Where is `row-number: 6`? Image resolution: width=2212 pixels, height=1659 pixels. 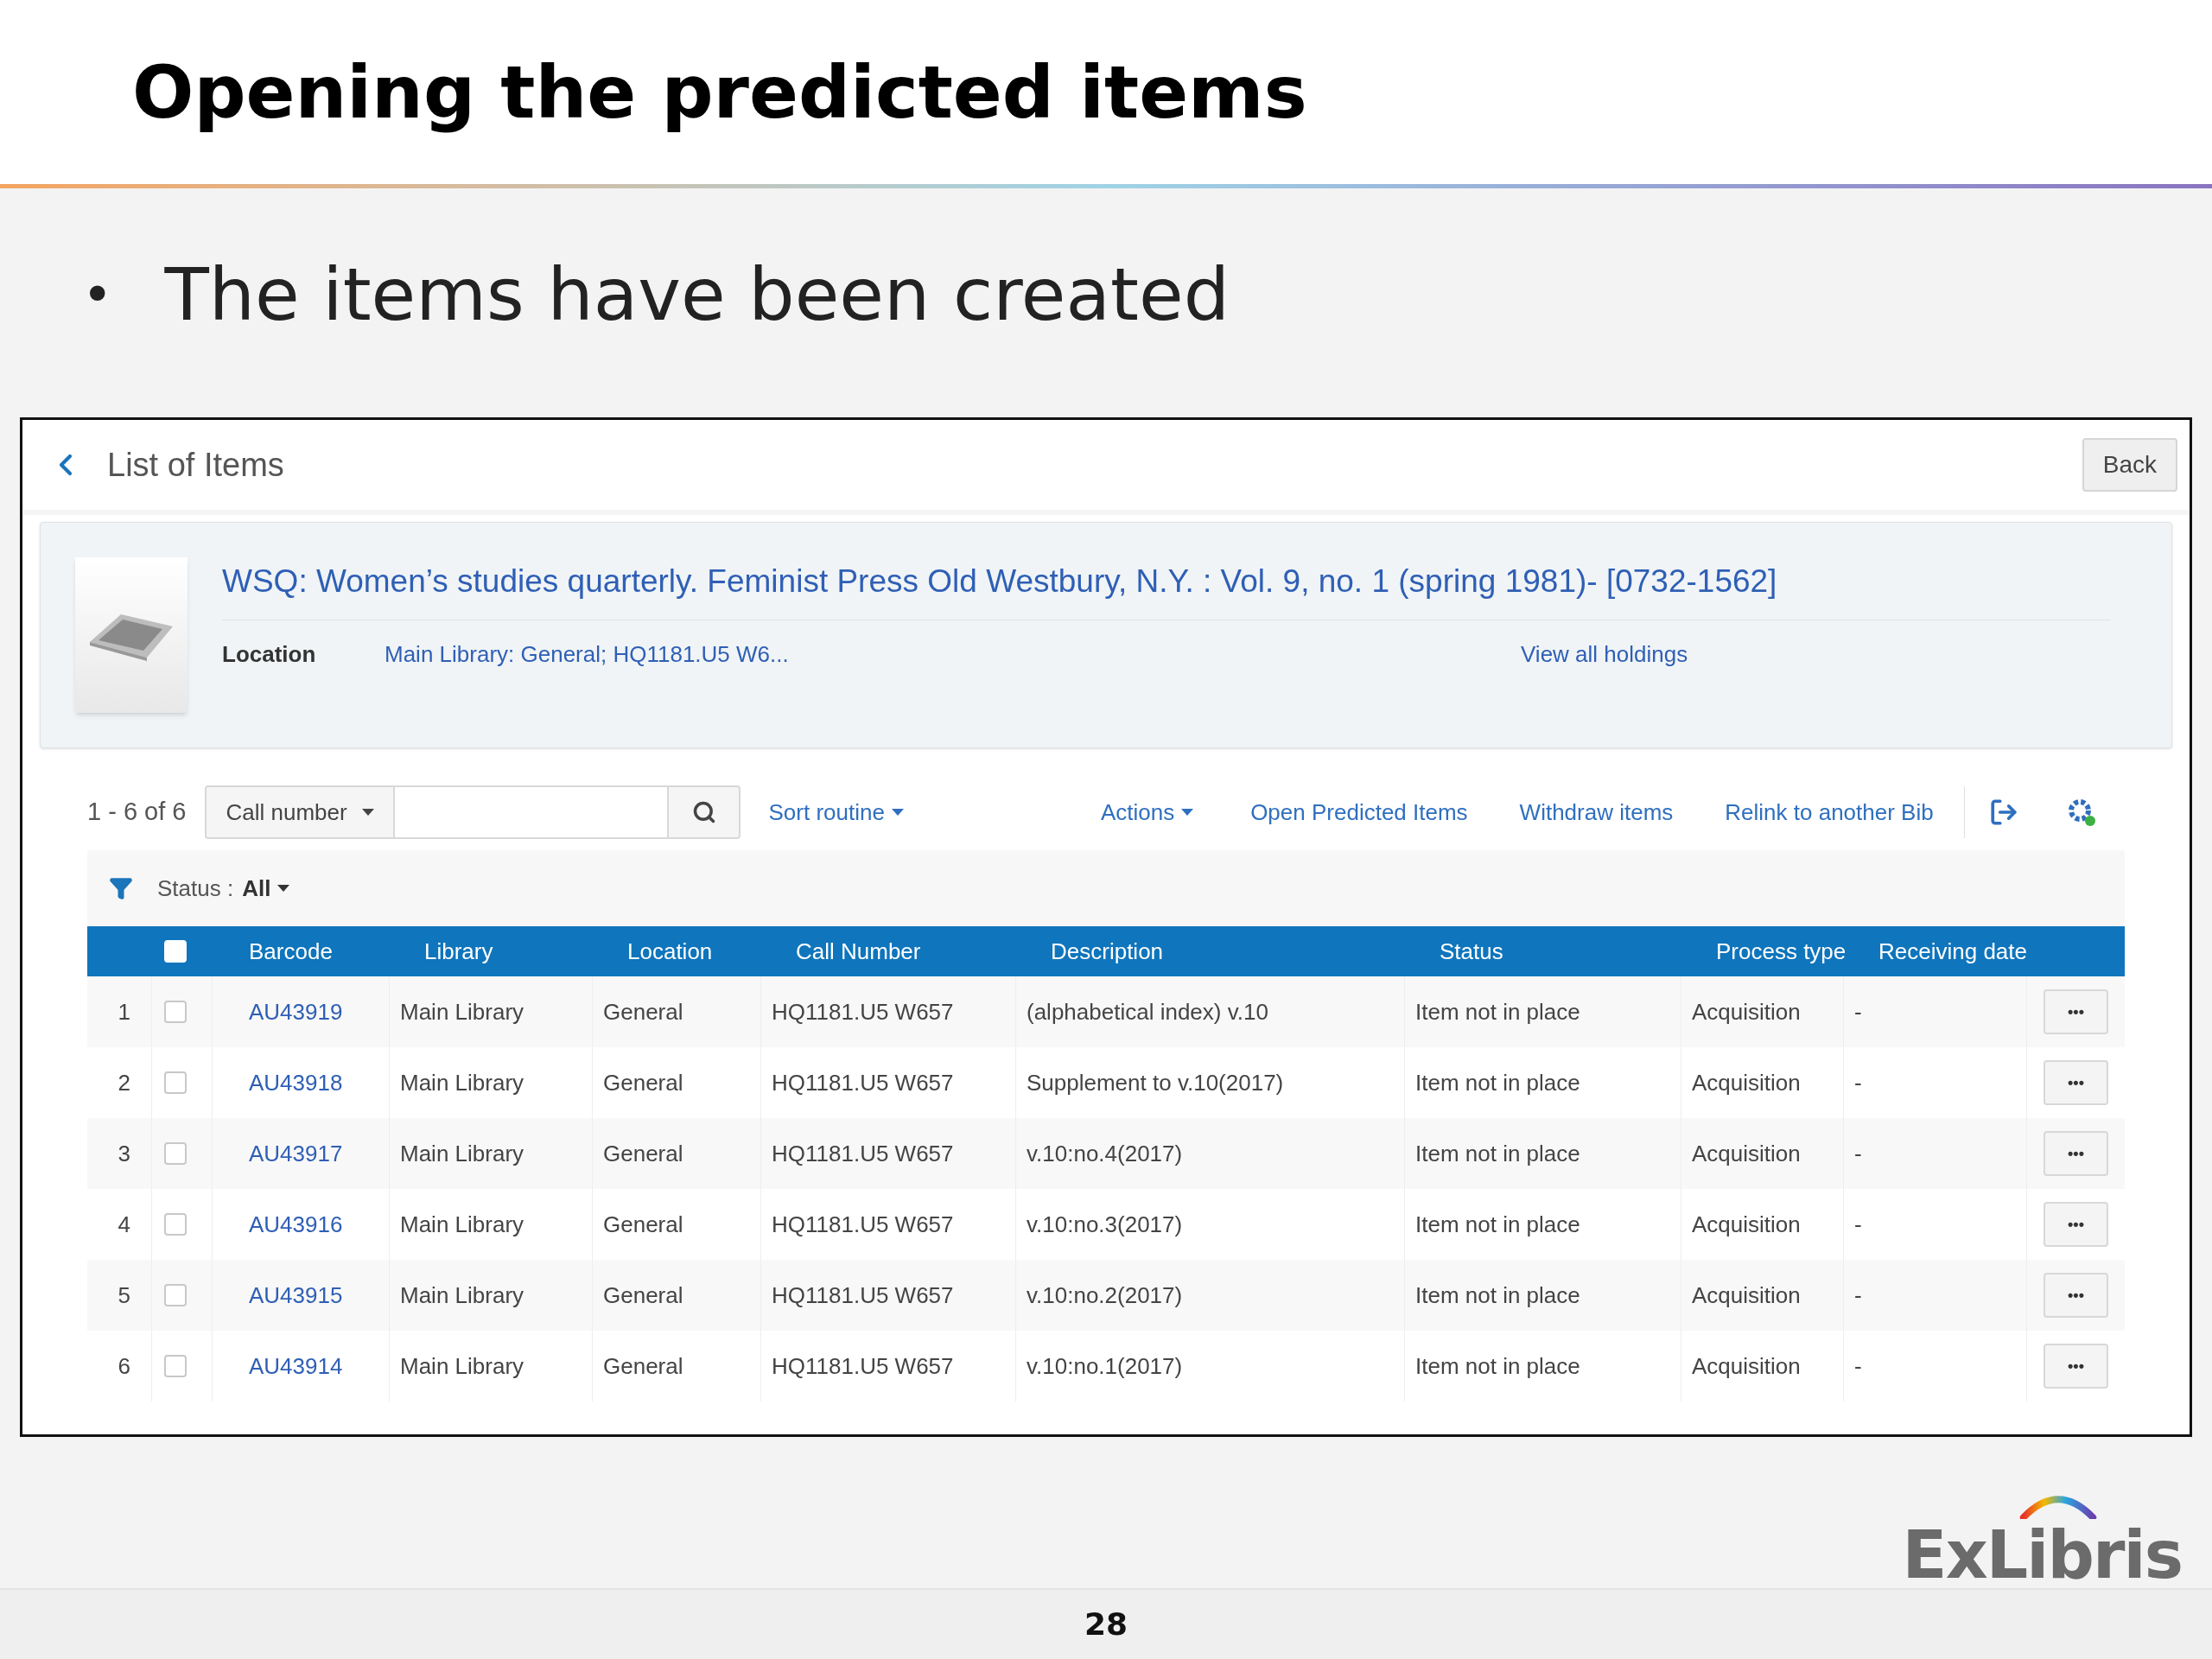
row-number: 6 is located at coordinates (119, 1366).